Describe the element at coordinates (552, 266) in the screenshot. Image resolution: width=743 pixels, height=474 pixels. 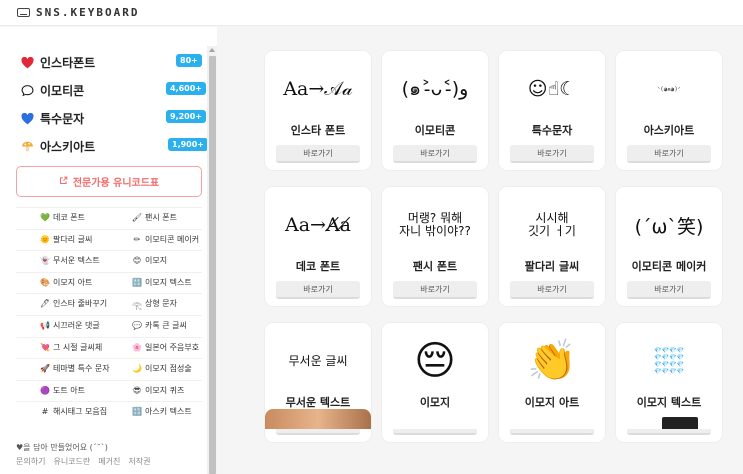
I see `card-title: 팔다리 글씨` at that location.